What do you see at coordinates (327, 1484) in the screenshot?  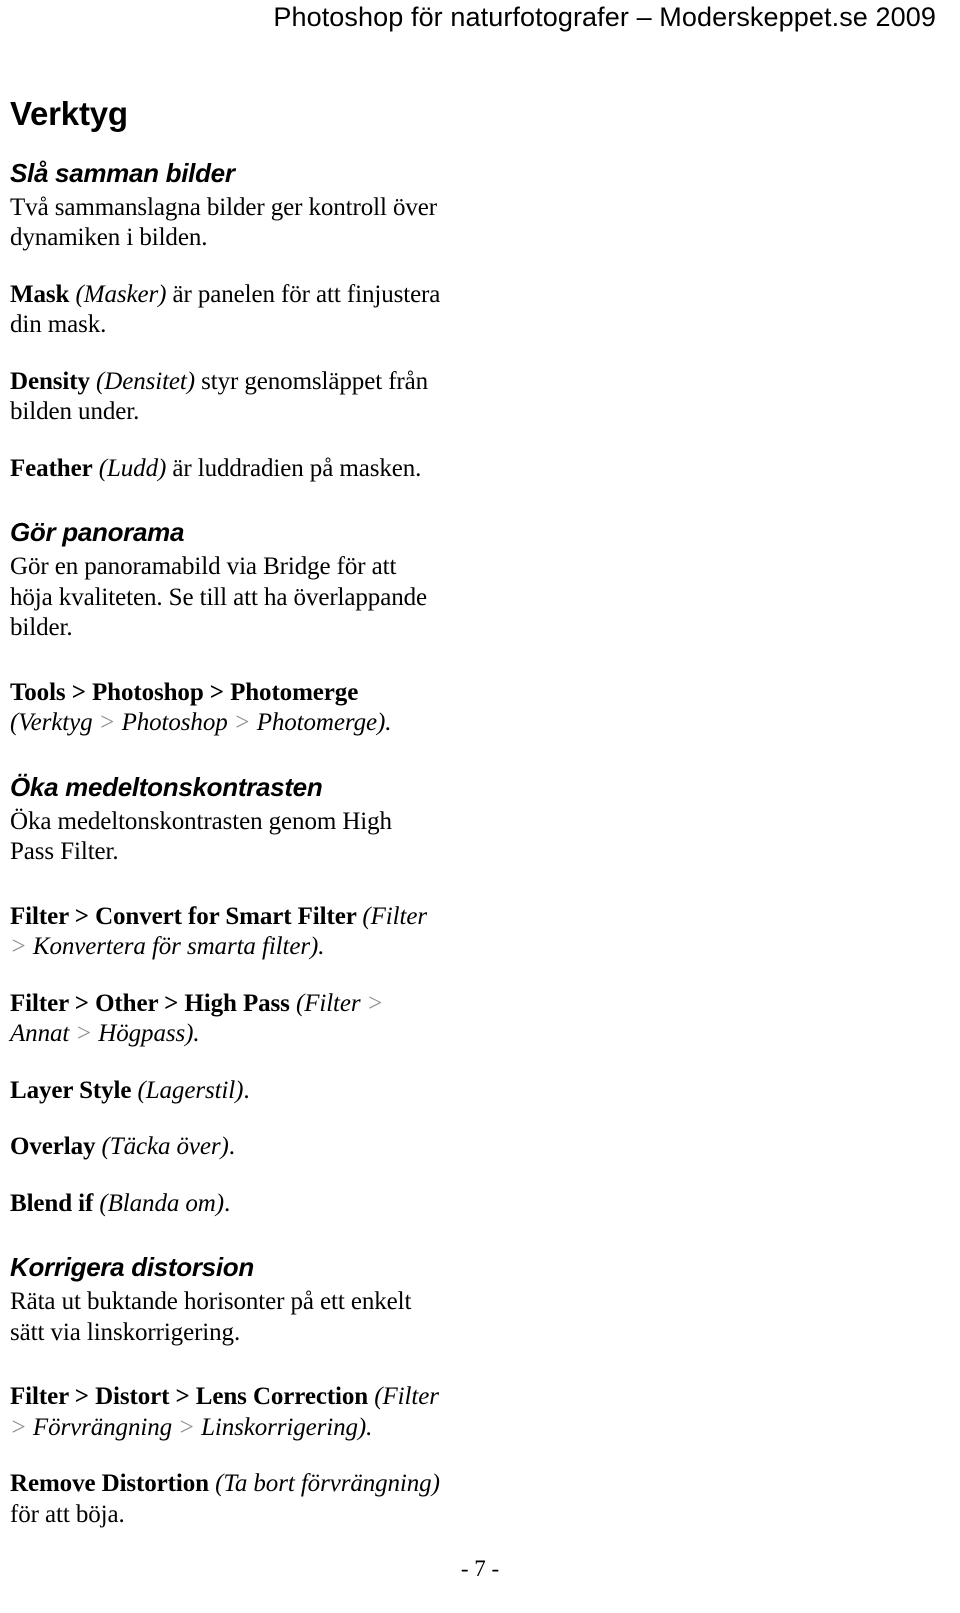 I see `term-translation: (Ta bort förvrängning)` at bounding box center [327, 1484].